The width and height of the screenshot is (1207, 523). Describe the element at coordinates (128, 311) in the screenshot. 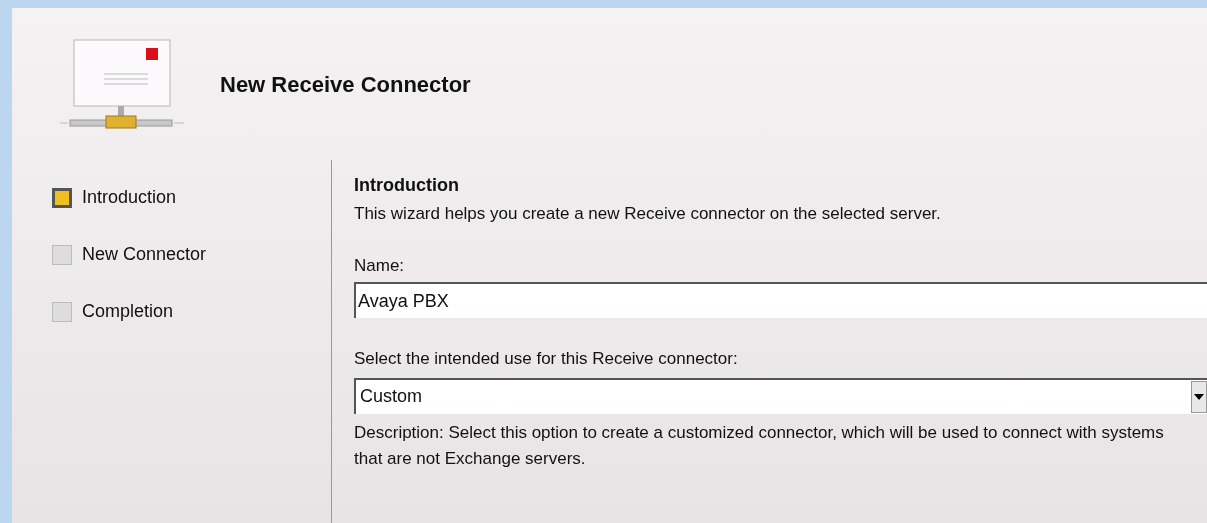

I see `step-label: Completion` at that location.